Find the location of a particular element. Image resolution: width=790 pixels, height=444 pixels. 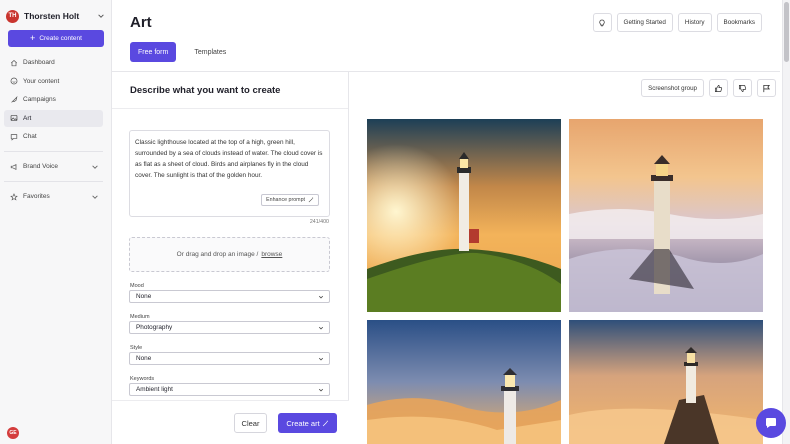

sidebar-item-favorites: Favorites is located at coordinates (53, 196).